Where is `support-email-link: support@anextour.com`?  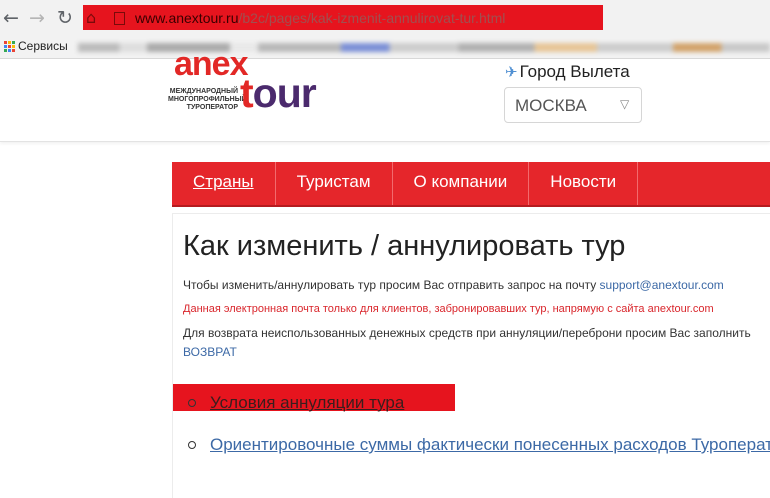 support-email-link: support@anextour.com is located at coordinates (662, 285).